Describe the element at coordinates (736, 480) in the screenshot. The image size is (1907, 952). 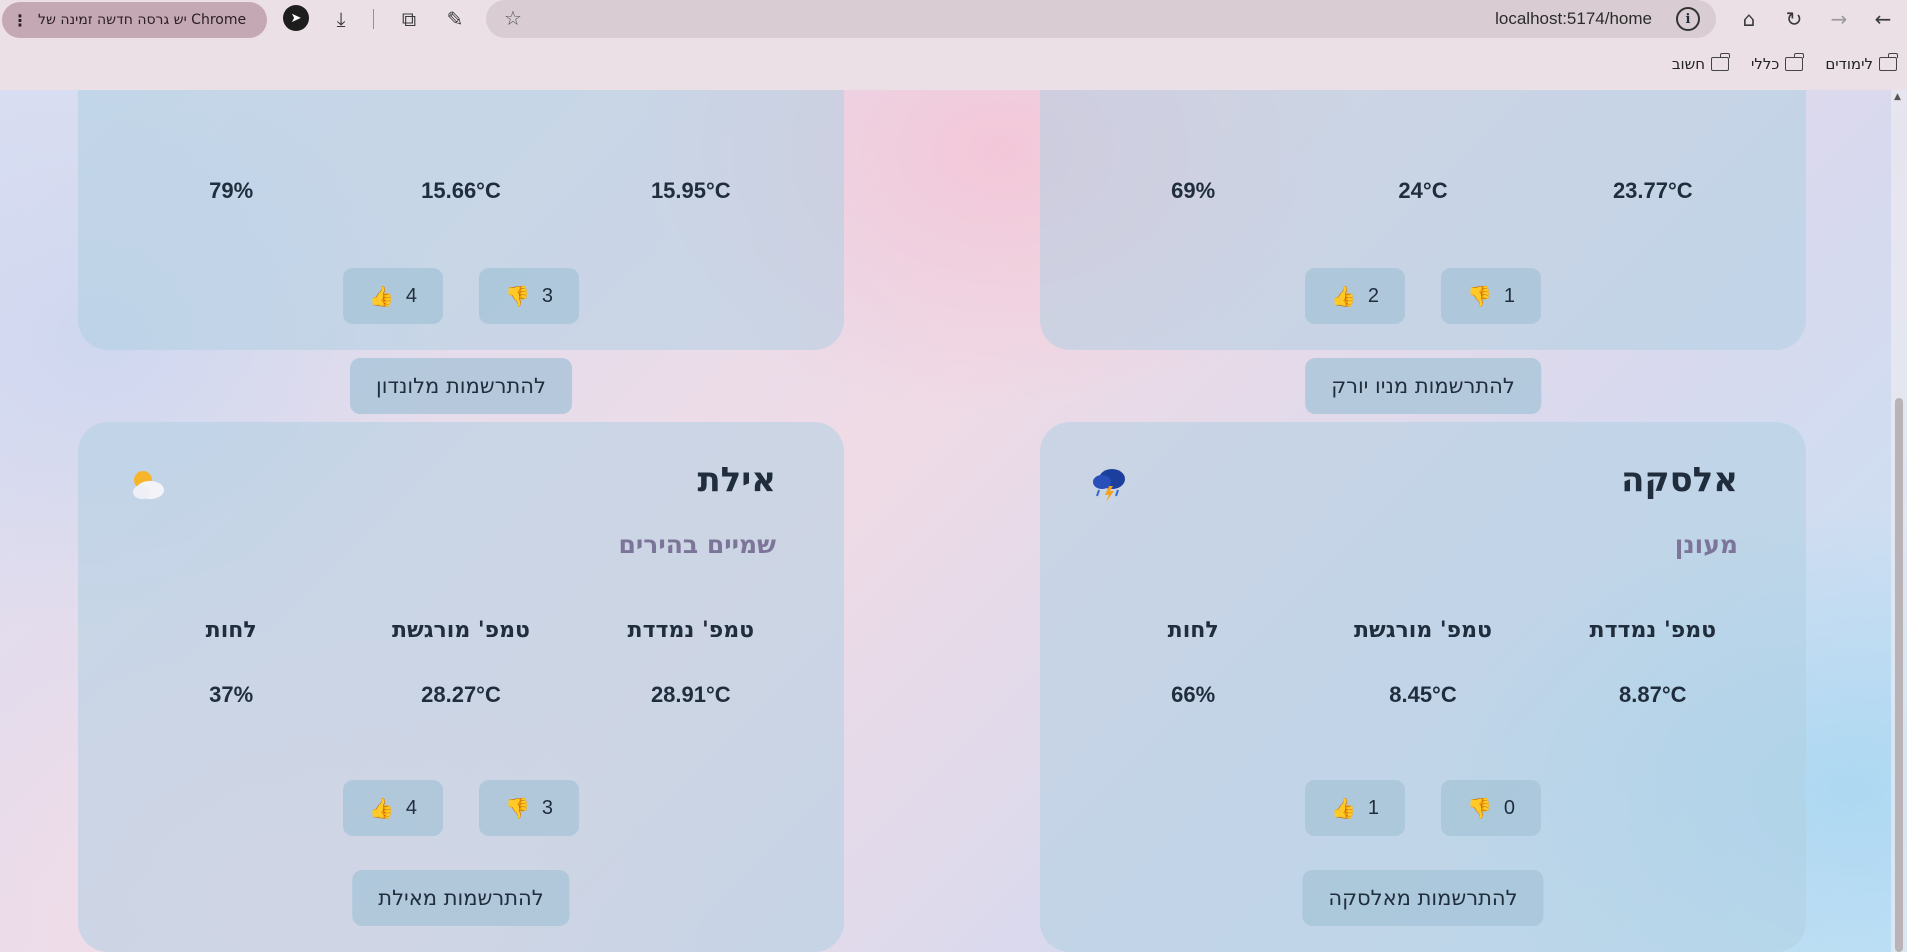
I see `city-name: אילת` at that location.